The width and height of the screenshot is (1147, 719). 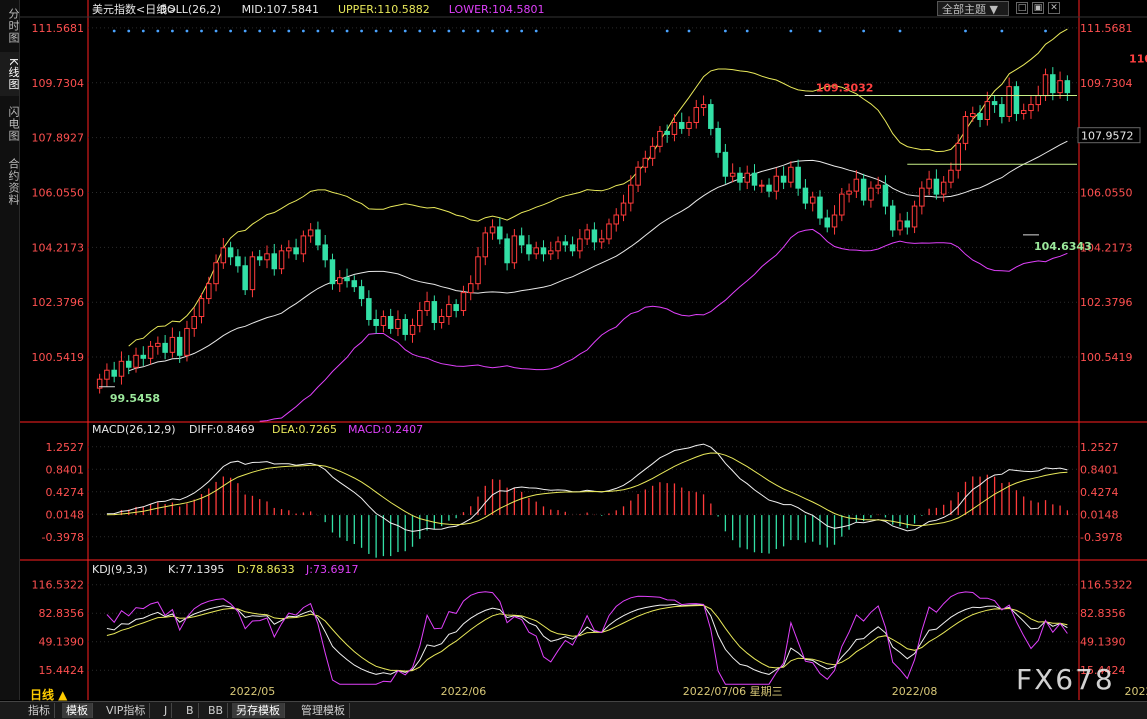 What do you see at coordinates (190, 710) in the screenshot?
I see `tab-b: B` at bounding box center [190, 710].